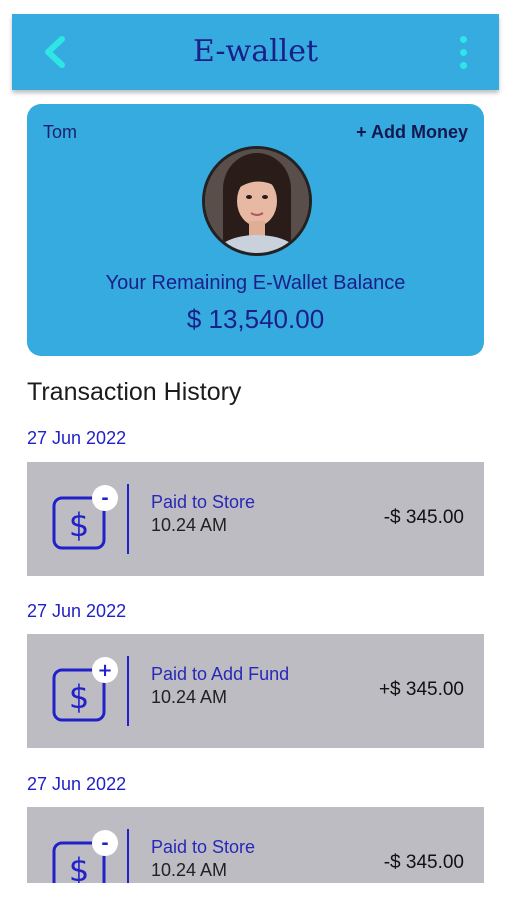  Describe the element at coordinates (421, 689) in the screenshot. I see `transaction-amount: +$ 345.00` at that location.